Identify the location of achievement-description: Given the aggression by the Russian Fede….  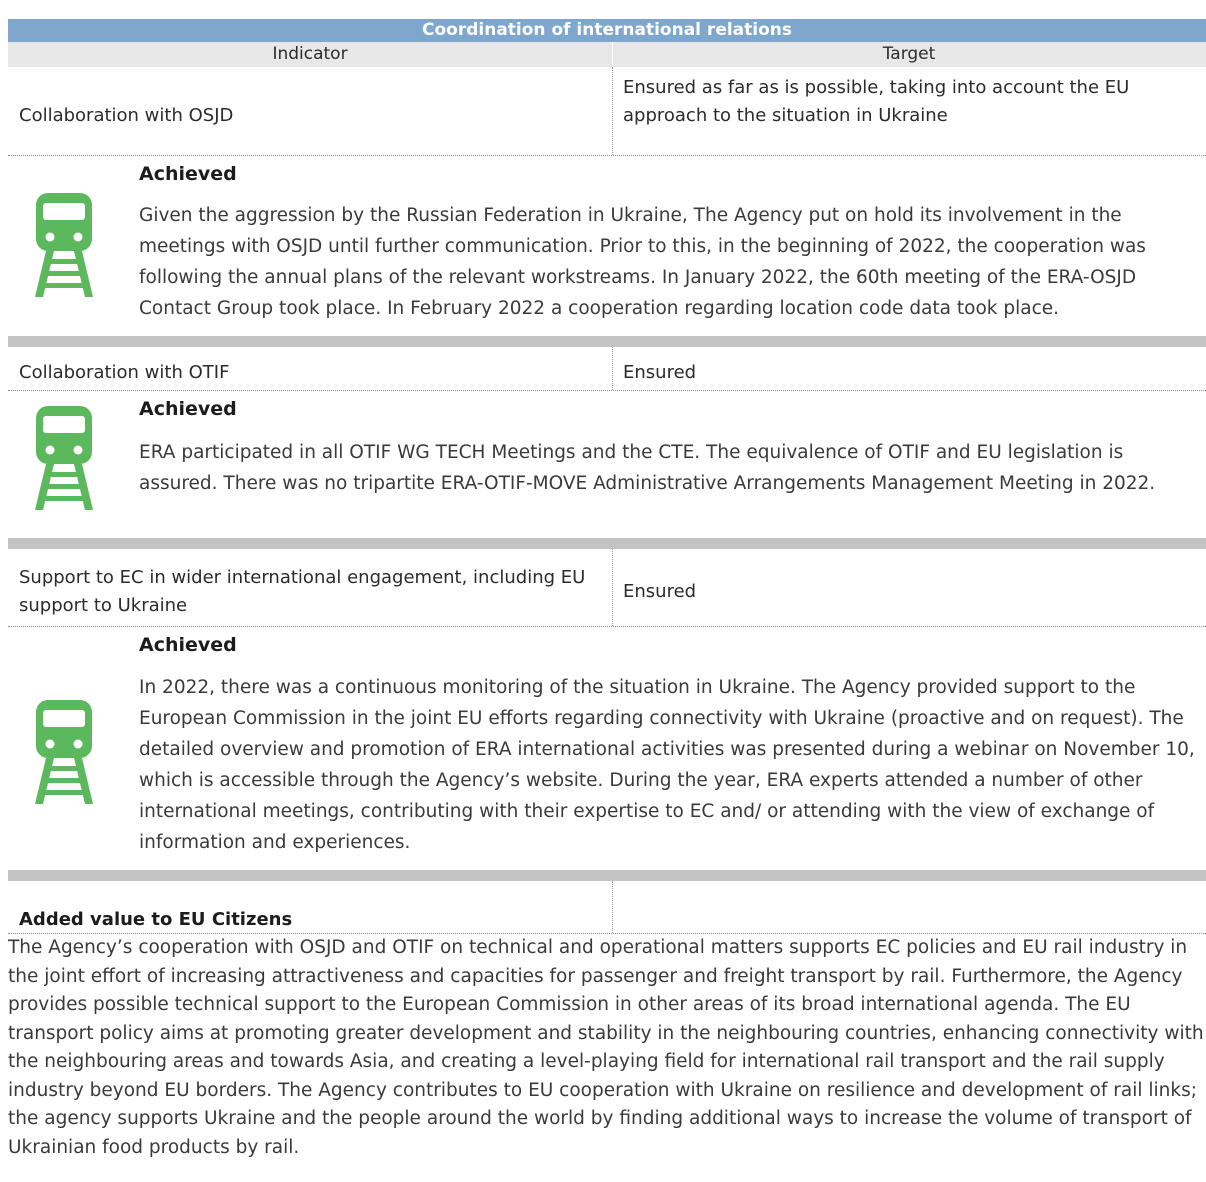
(642, 262).